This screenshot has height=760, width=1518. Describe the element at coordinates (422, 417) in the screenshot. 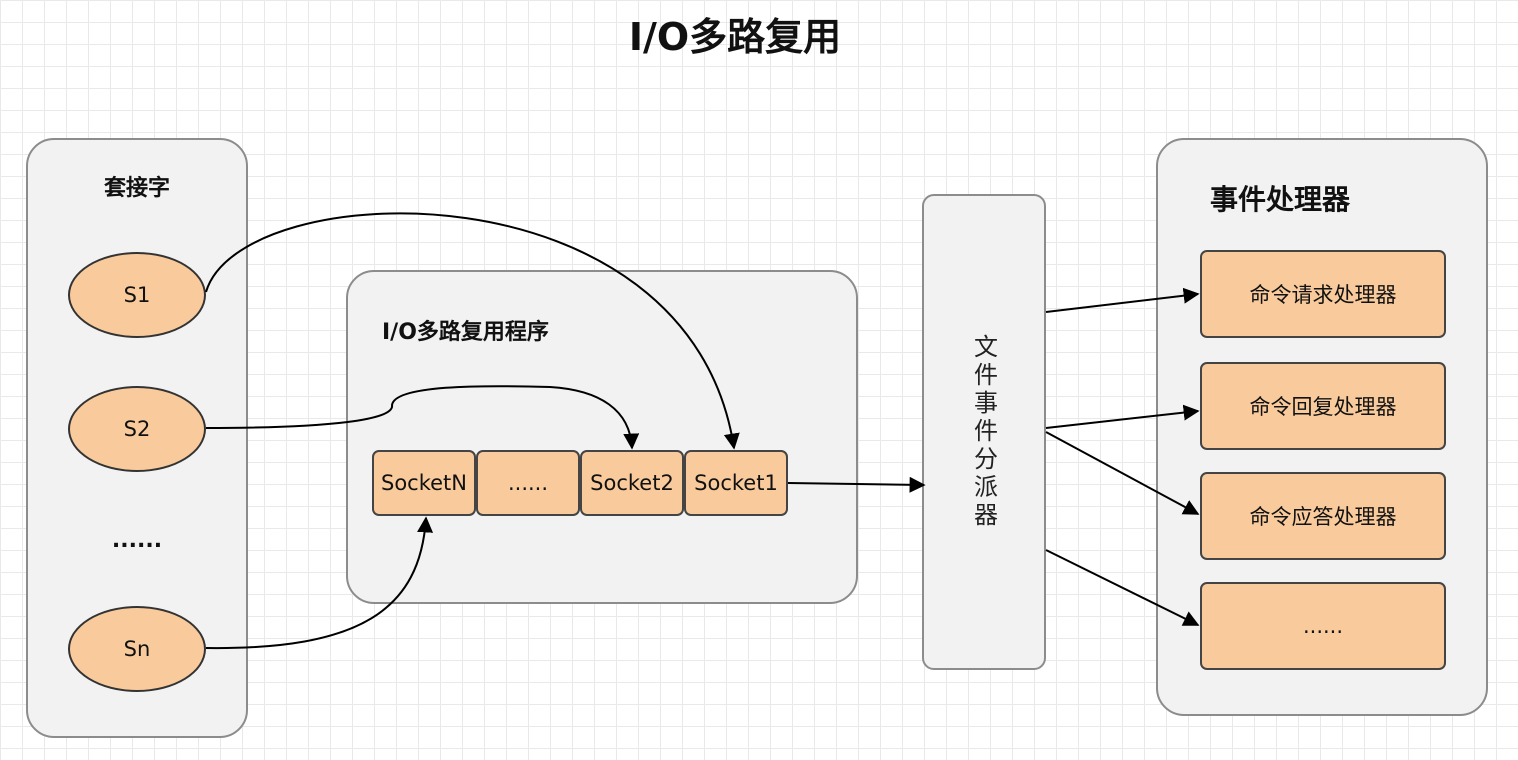

I see `edge-s2-to-socket2` at that location.